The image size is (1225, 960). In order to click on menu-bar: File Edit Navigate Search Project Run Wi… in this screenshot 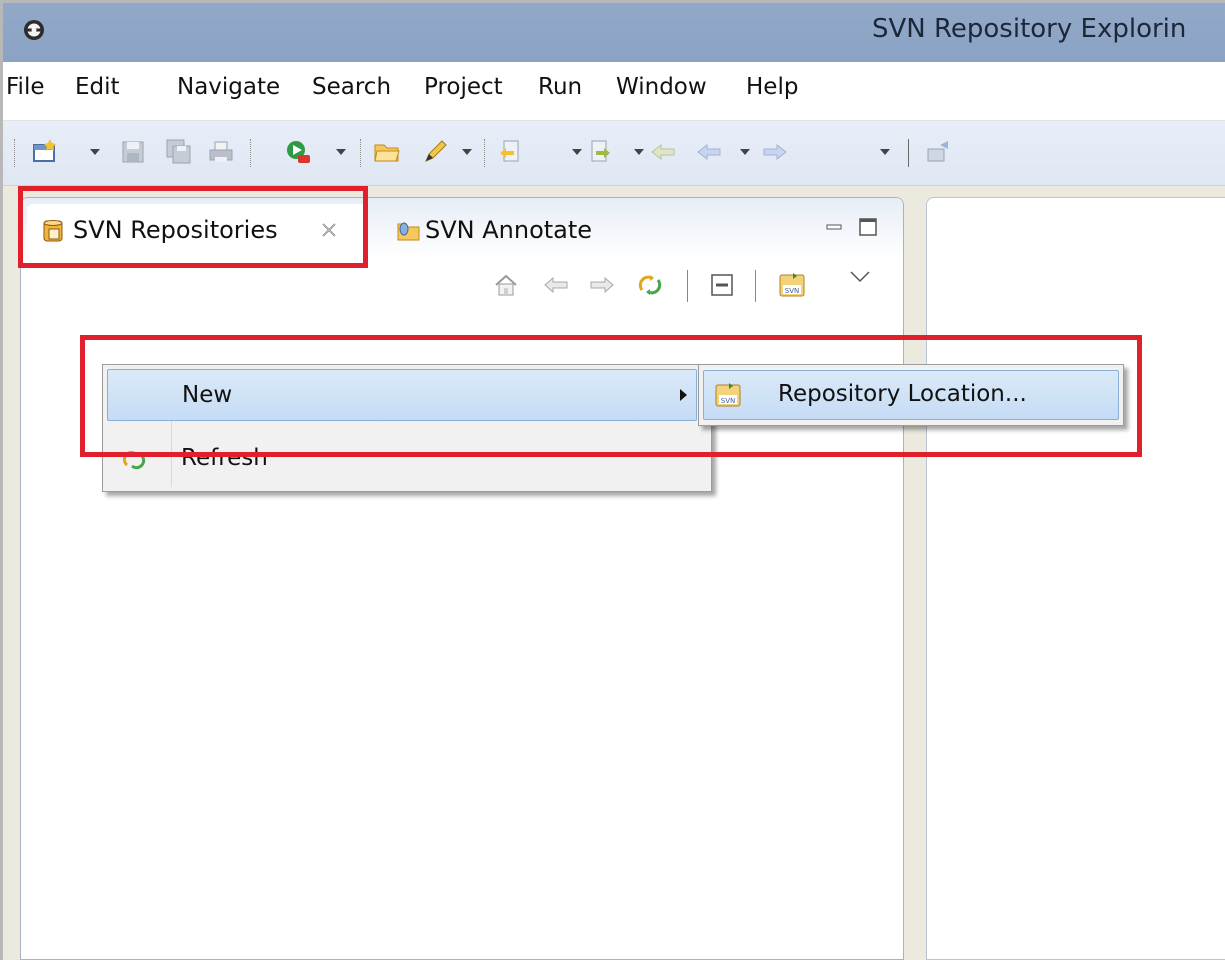, I will do `click(612, 91)`.